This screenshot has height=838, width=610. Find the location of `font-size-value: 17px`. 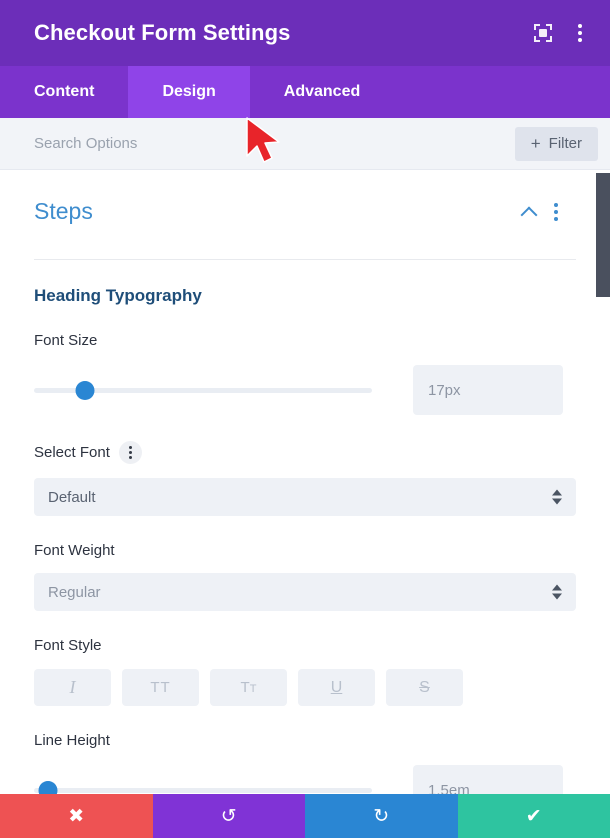

font-size-value: 17px is located at coordinates (488, 390).